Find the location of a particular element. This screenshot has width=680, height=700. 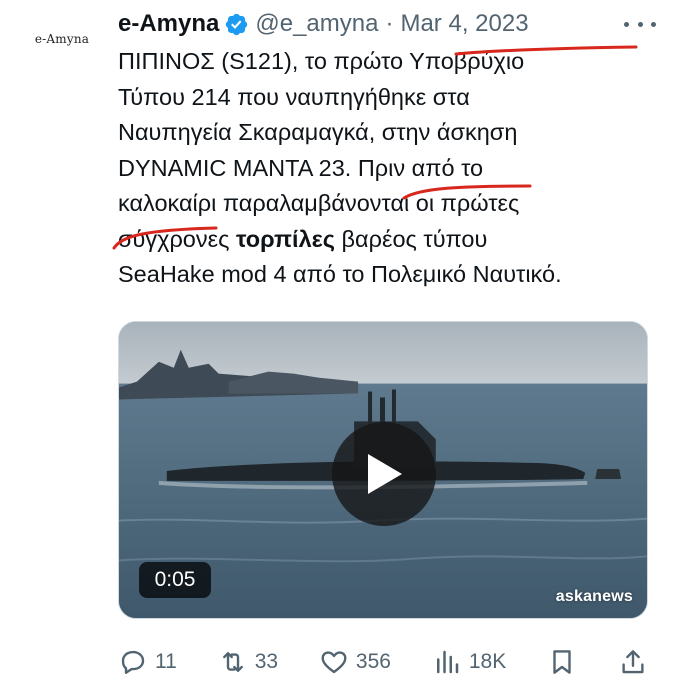

bookmark-button is located at coordinates (562, 662).